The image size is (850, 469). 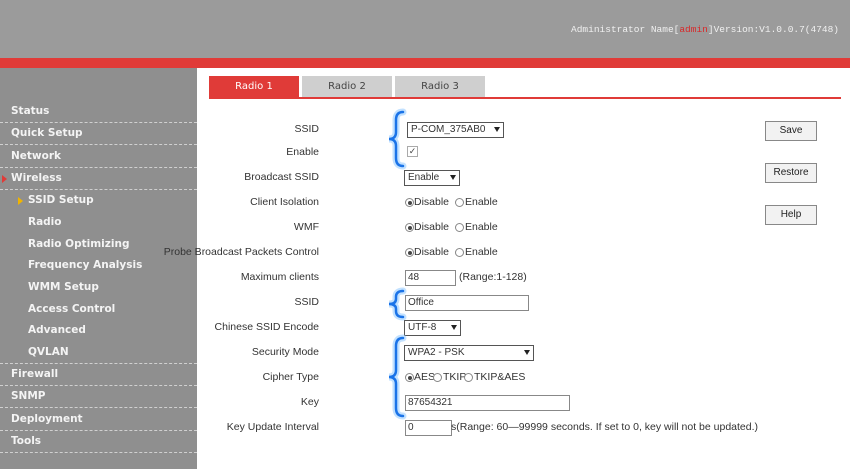 What do you see at coordinates (45, 222) in the screenshot?
I see `sidebar-item-label: Radio` at bounding box center [45, 222].